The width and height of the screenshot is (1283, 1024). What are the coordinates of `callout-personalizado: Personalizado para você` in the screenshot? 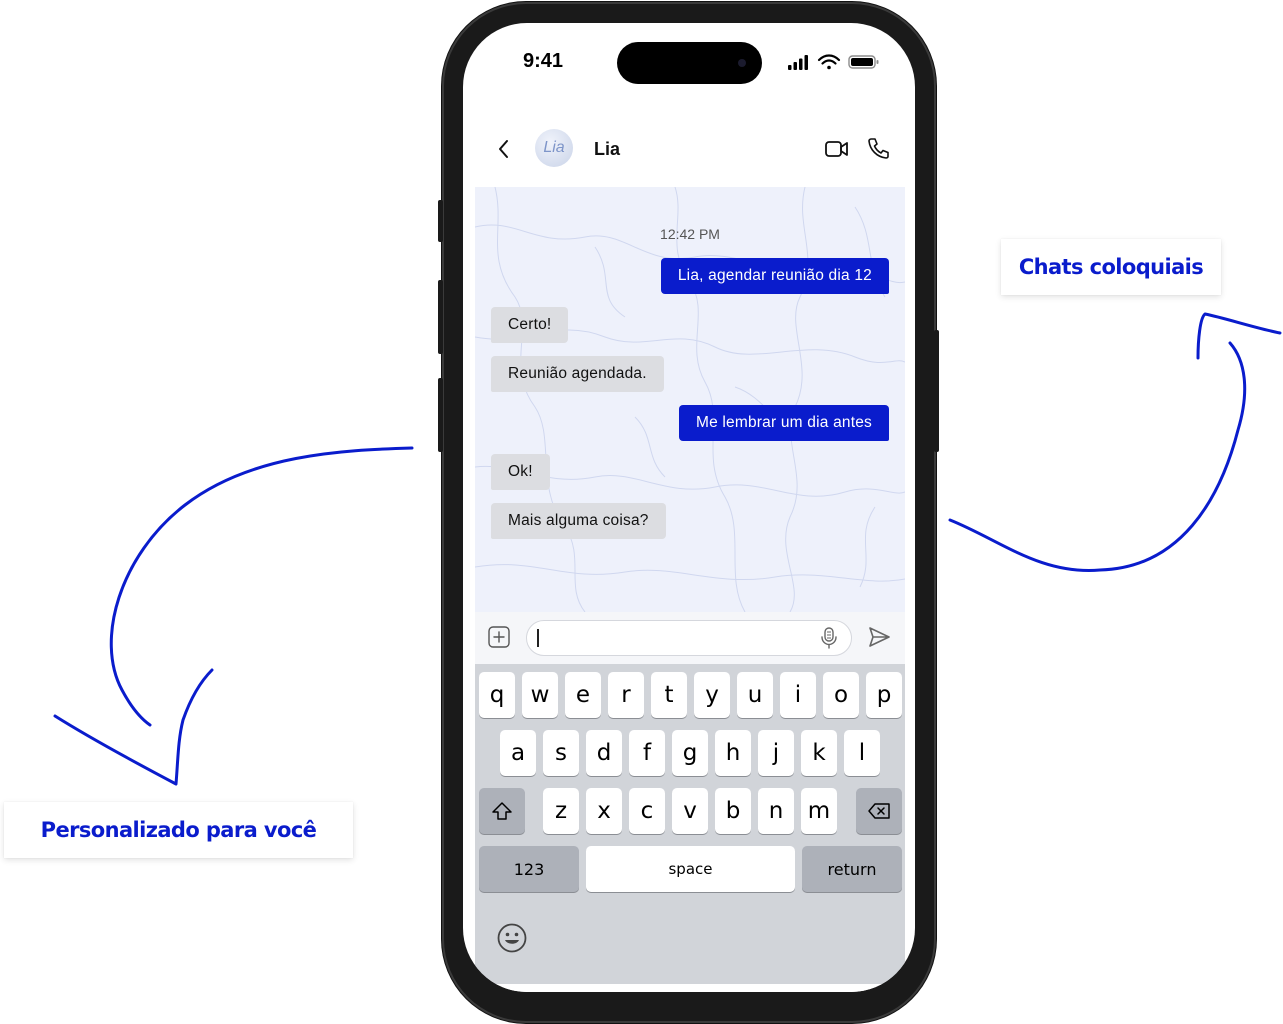 It's located at (178, 830).